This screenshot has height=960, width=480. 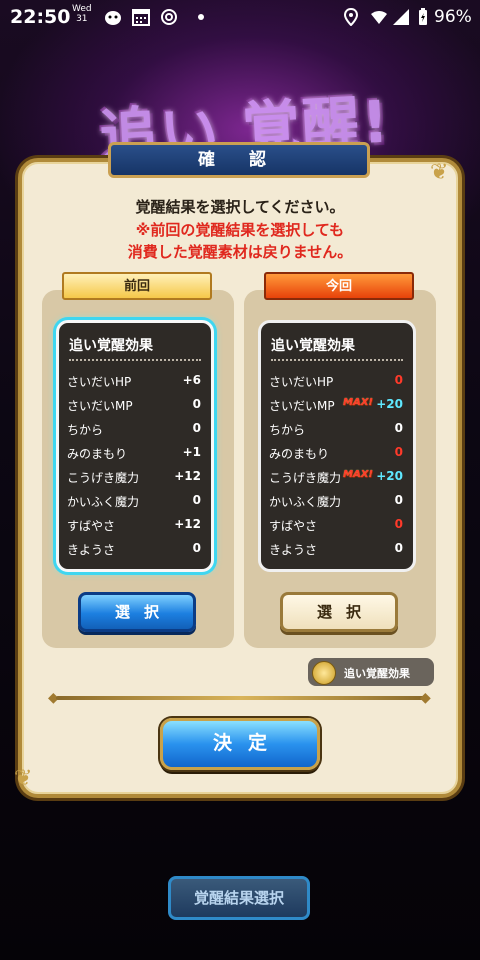 What do you see at coordinates (201, 17) in the screenshot?
I see `dot-icon` at bounding box center [201, 17].